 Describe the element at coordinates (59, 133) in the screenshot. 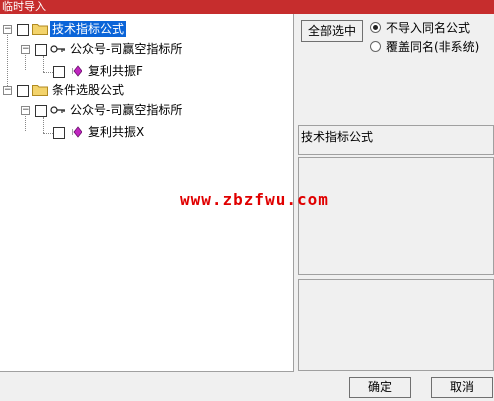

I see `checkbox-formula-x` at that location.